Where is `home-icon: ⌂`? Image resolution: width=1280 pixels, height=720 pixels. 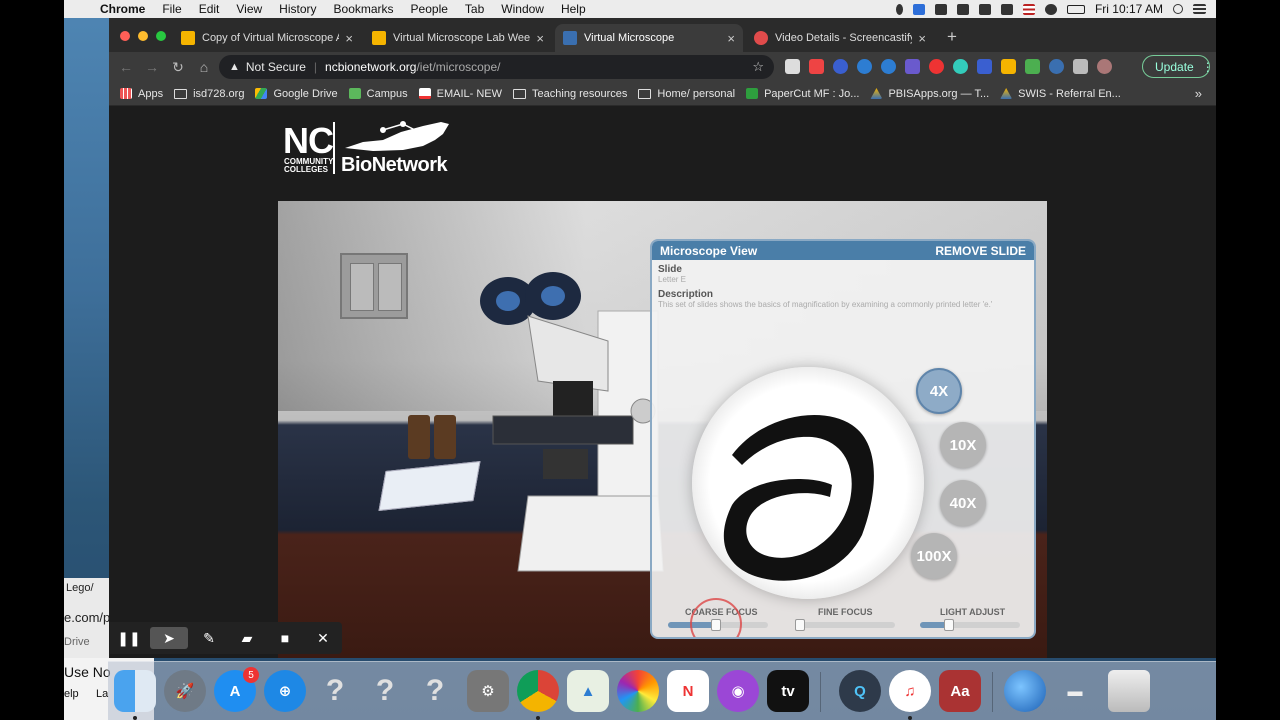 home-icon: ⌂ is located at coordinates (204, 67).